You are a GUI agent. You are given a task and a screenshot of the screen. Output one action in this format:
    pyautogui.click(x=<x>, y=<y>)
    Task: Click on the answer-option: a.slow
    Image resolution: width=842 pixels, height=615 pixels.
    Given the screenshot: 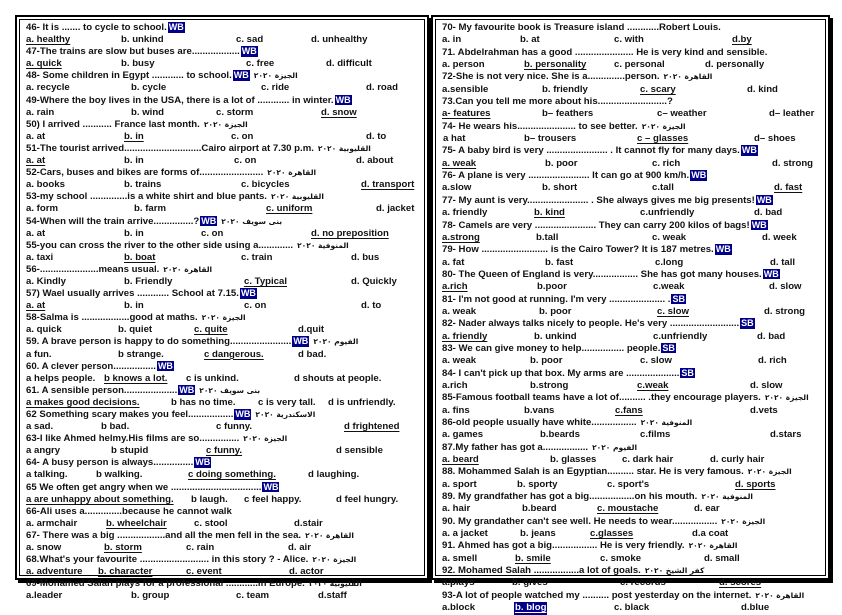 What is the action you would take?
    pyautogui.click(x=457, y=188)
    